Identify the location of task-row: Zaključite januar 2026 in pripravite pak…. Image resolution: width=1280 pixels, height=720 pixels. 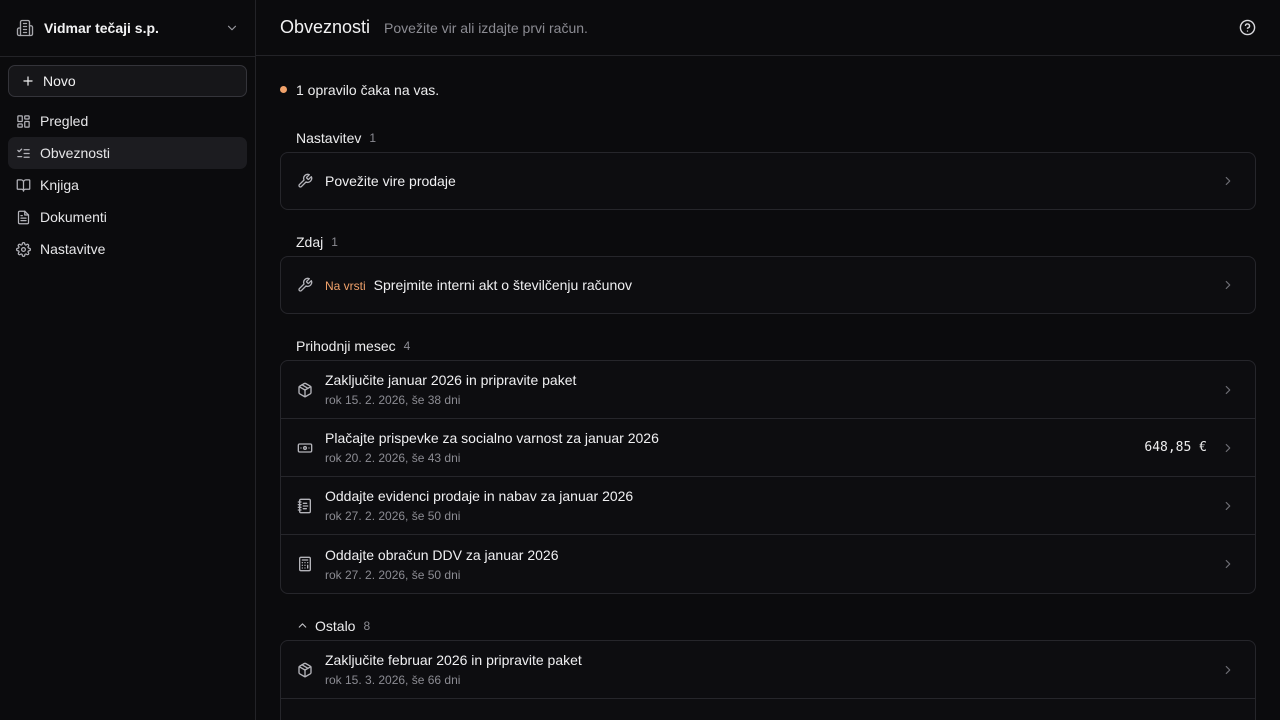
(768, 390).